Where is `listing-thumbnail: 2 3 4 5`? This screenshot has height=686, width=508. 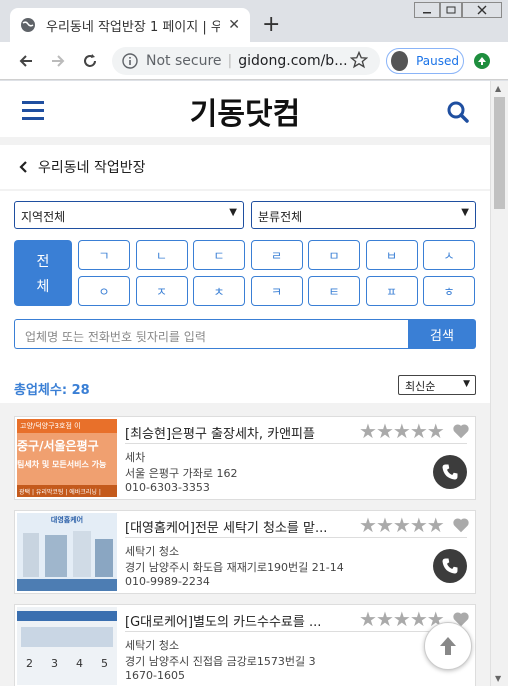
listing-thumbnail: 2 3 4 5 is located at coordinates (67, 646).